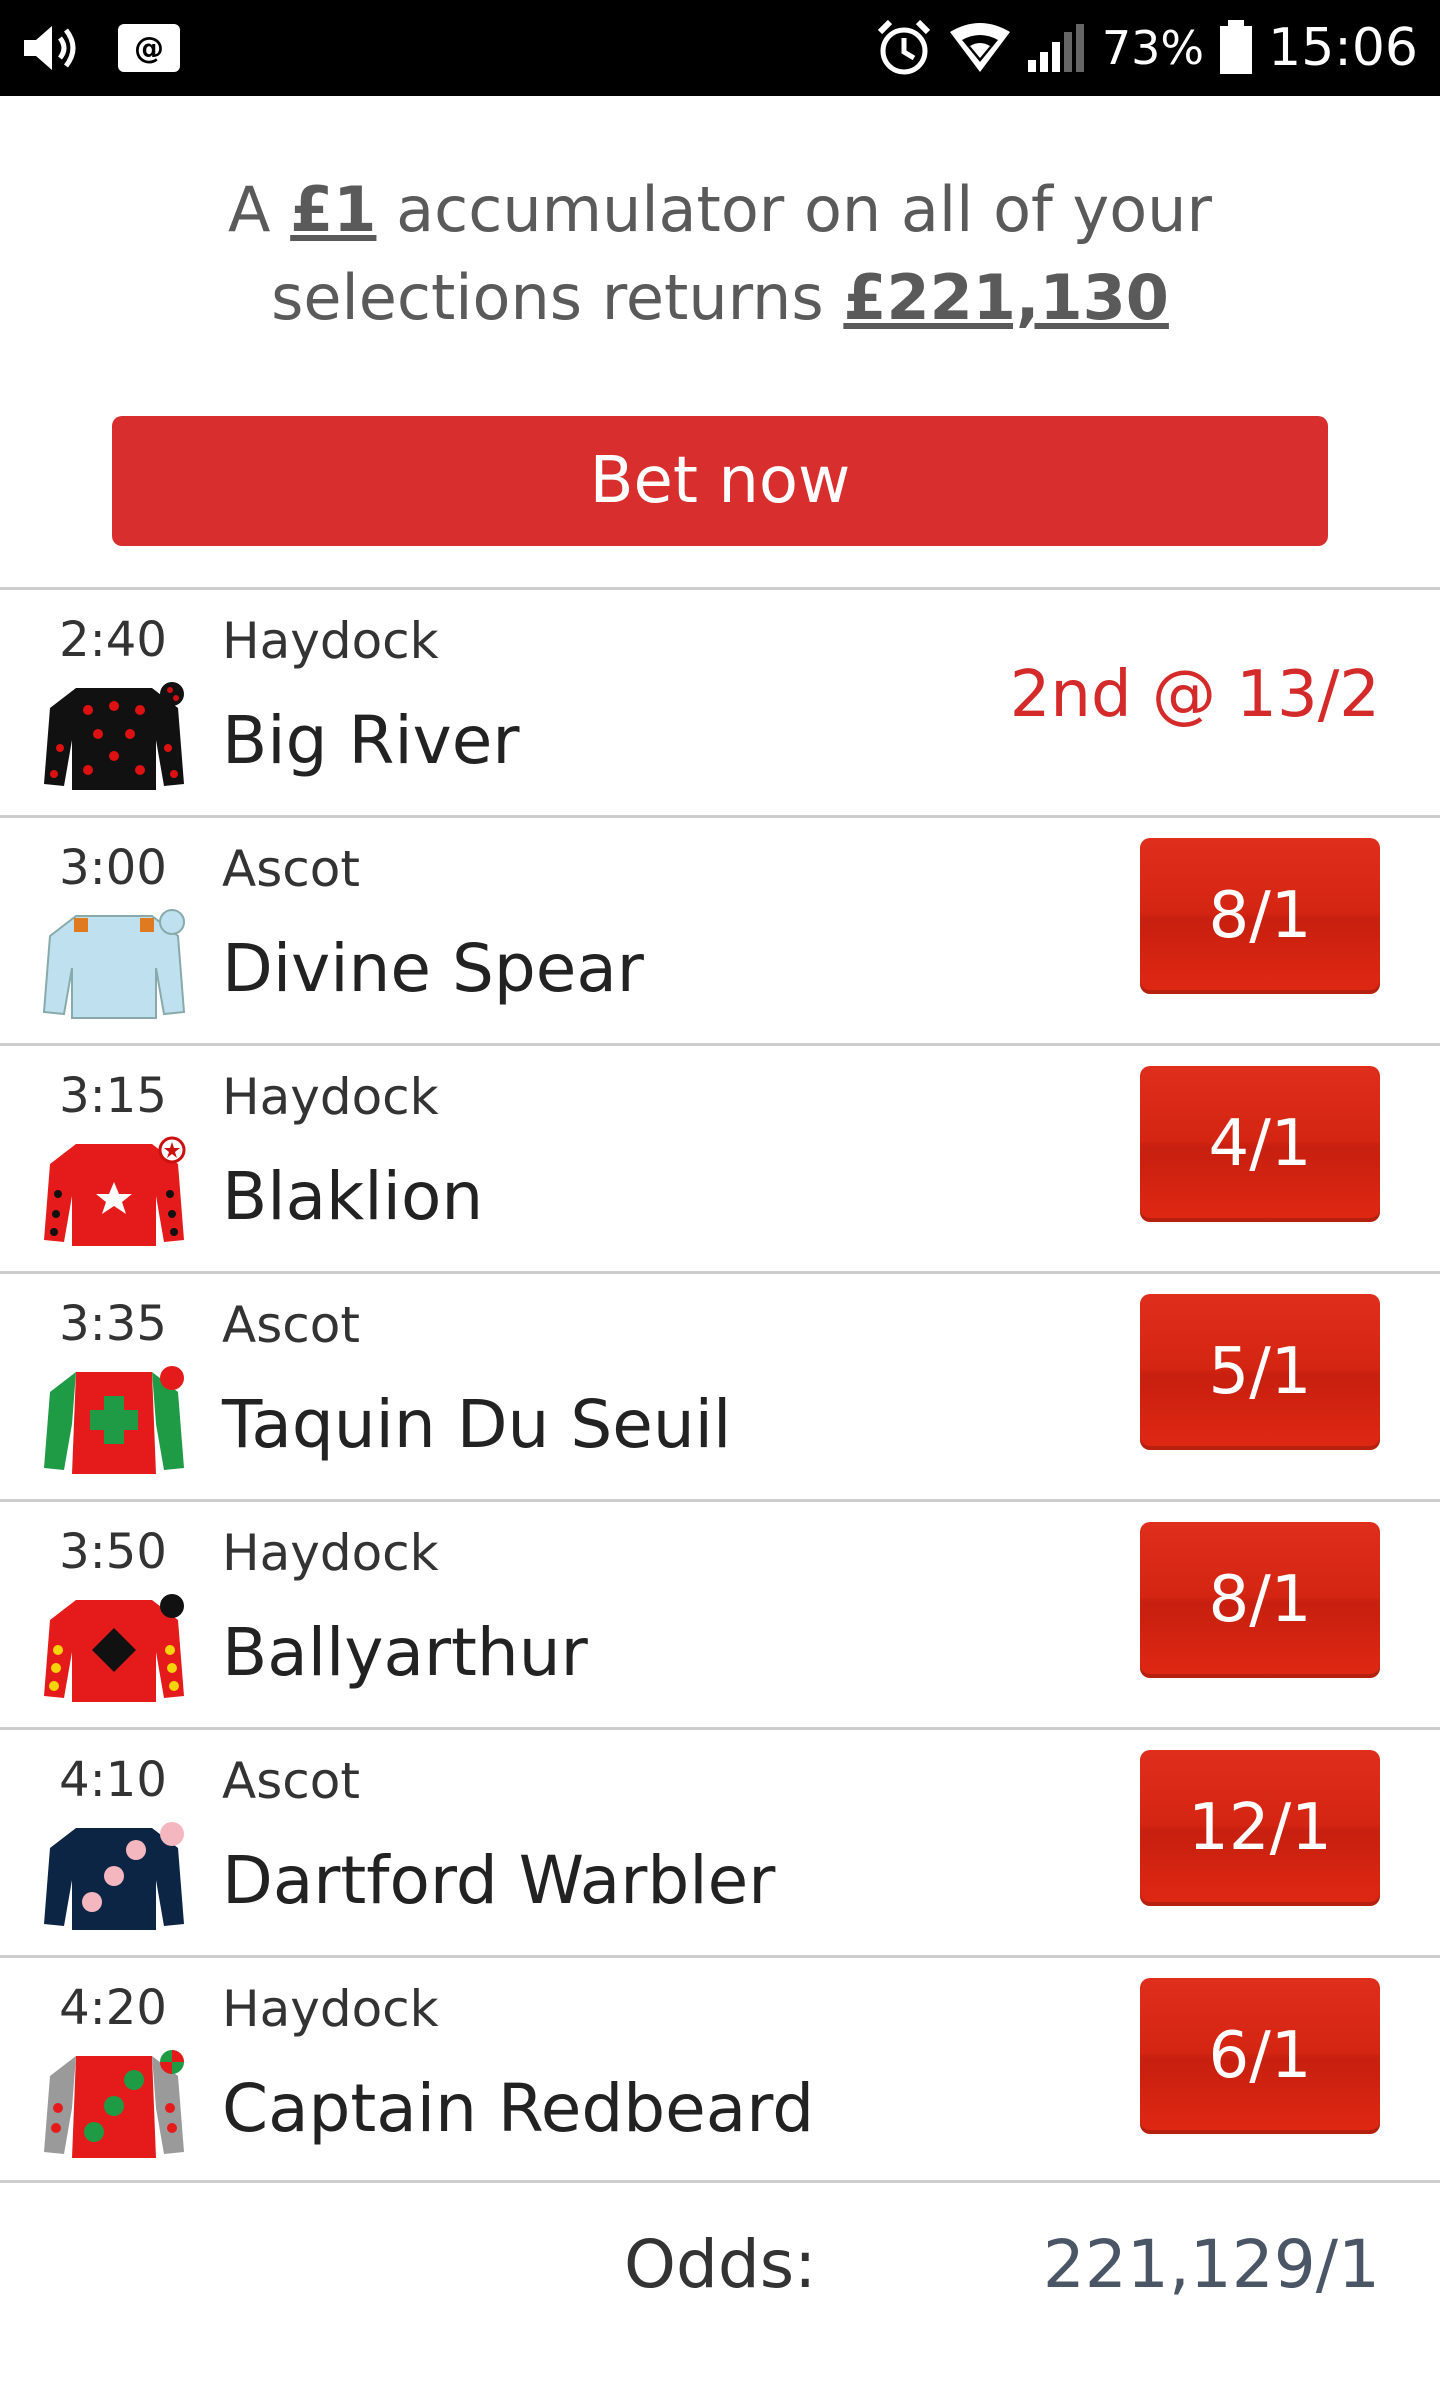 Image resolution: width=1440 pixels, height=2392 pixels. I want to click on race-time: 3:35, so click(113, 1324).